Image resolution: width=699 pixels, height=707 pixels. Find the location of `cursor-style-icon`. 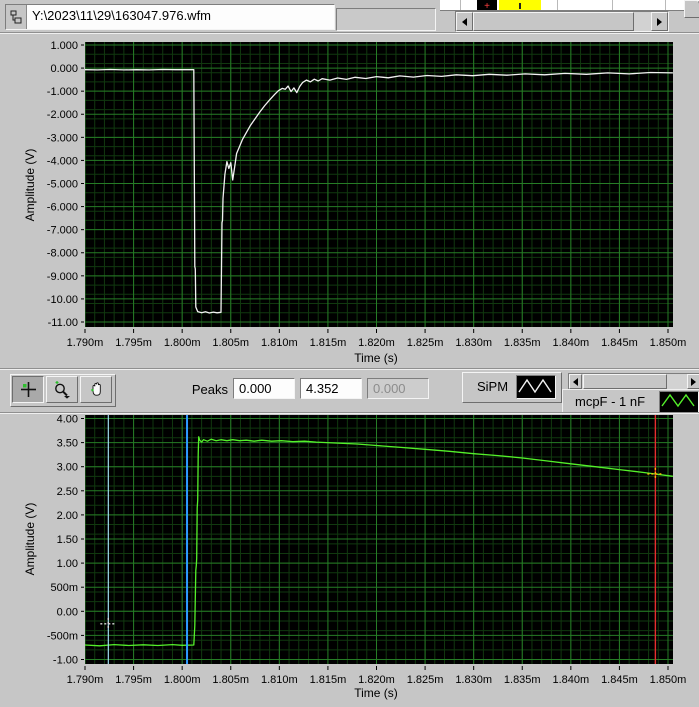

cursor-style-icon is located at coordinates (520, 6).